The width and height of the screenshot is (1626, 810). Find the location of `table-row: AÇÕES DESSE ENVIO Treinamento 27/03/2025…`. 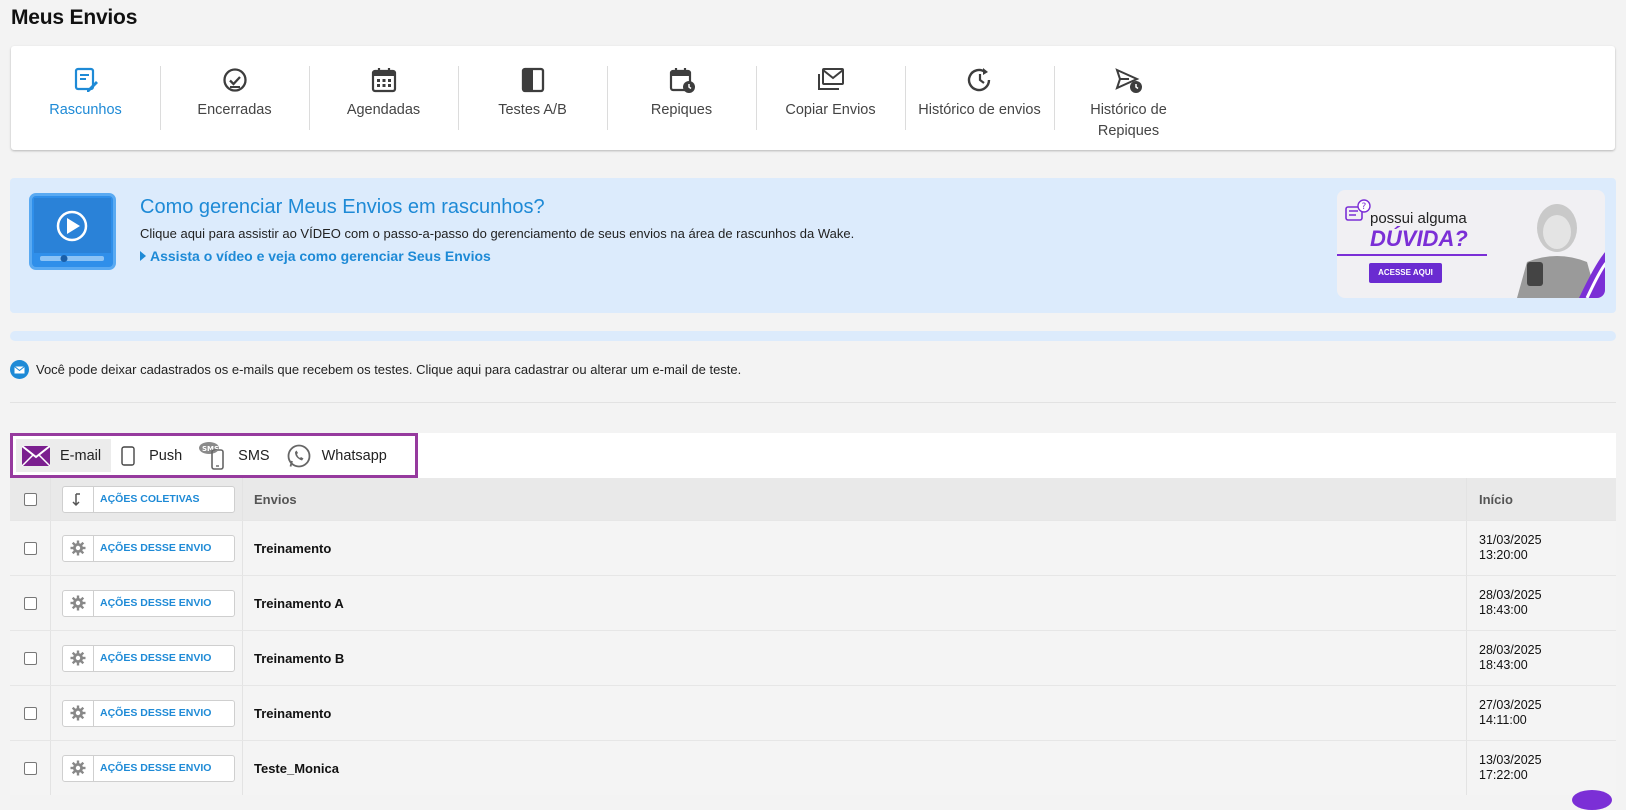

table-row: AÇÕES DESSE ENVIO Treinamento 27/03/2025… is located at coordinates (813, 712).